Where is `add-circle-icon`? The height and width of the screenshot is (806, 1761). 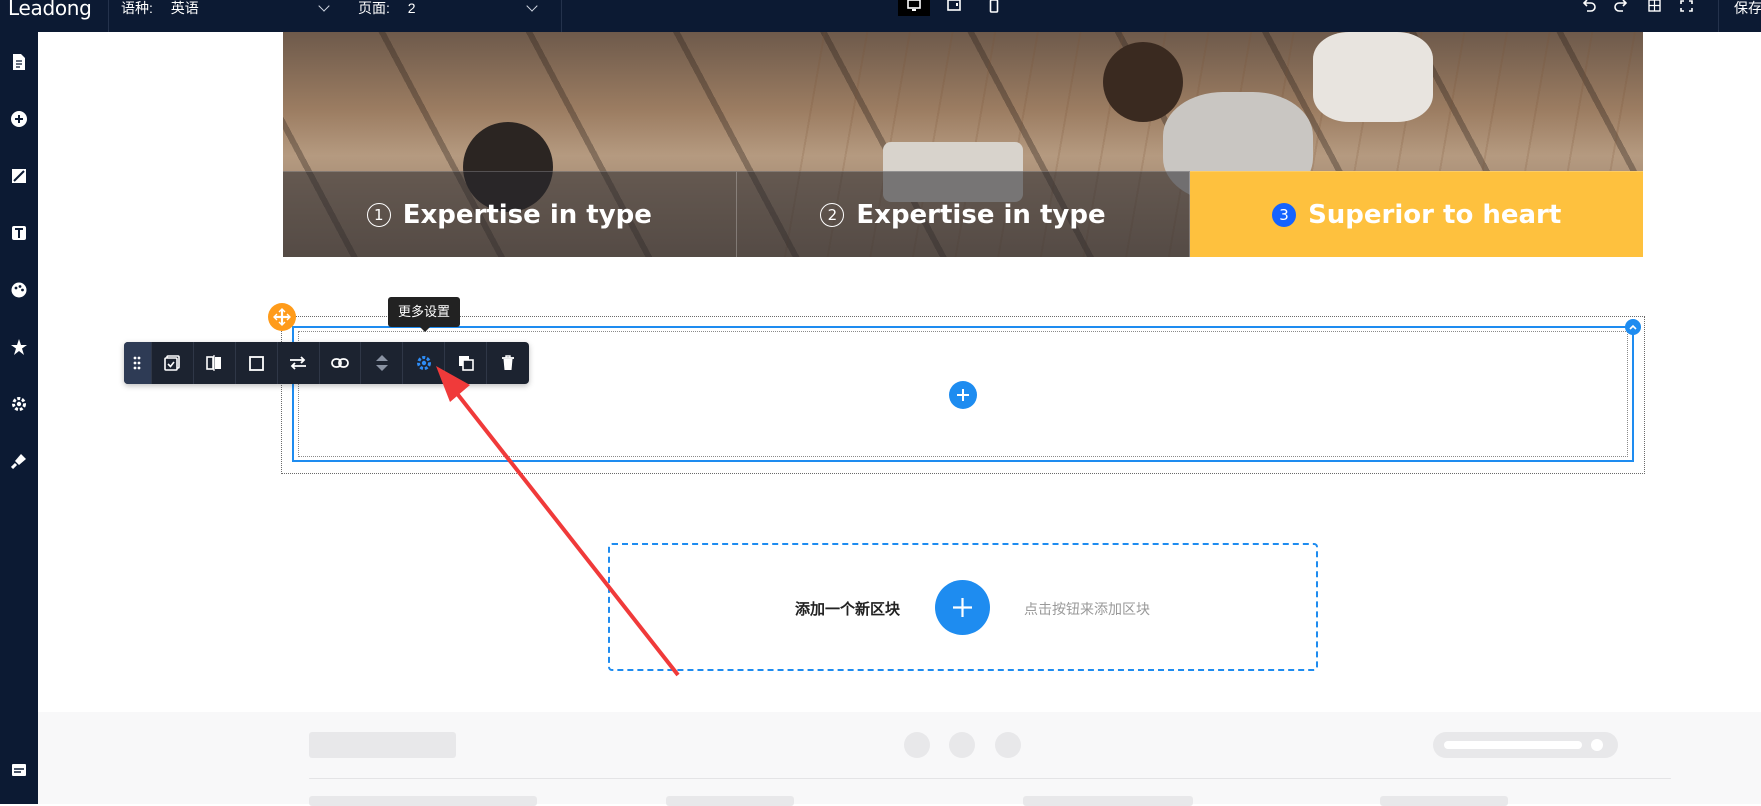 add-circle-icon is located at coordinates (19, 119).